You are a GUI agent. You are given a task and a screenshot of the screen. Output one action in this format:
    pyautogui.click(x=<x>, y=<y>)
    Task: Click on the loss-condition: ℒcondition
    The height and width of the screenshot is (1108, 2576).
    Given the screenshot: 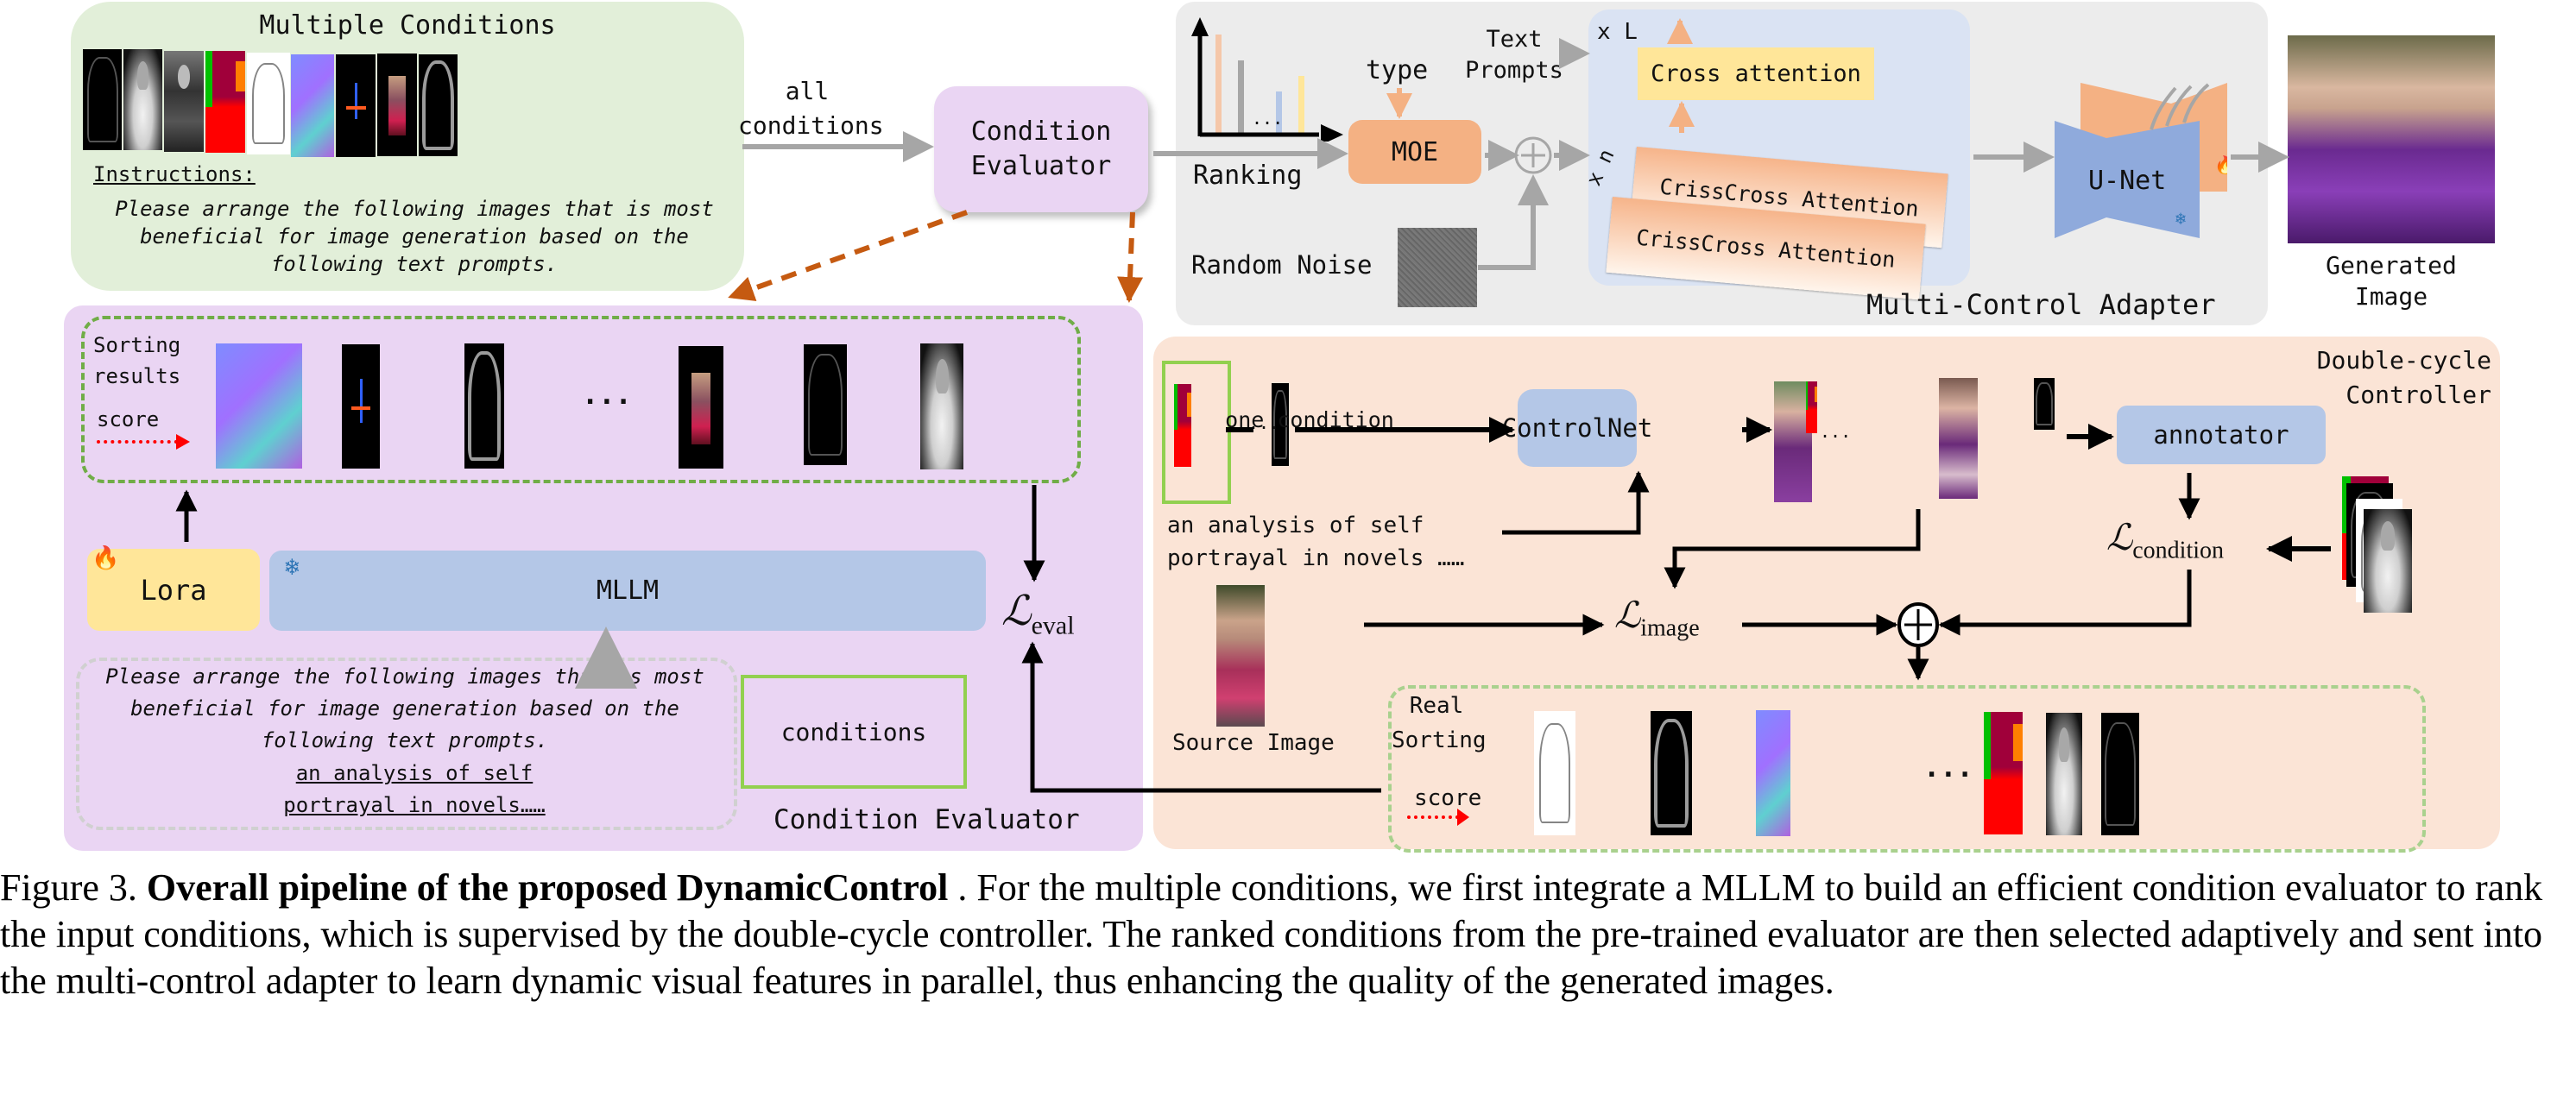 What is the action you would take?
    pyautogui.click(x=2165, y=541)
    